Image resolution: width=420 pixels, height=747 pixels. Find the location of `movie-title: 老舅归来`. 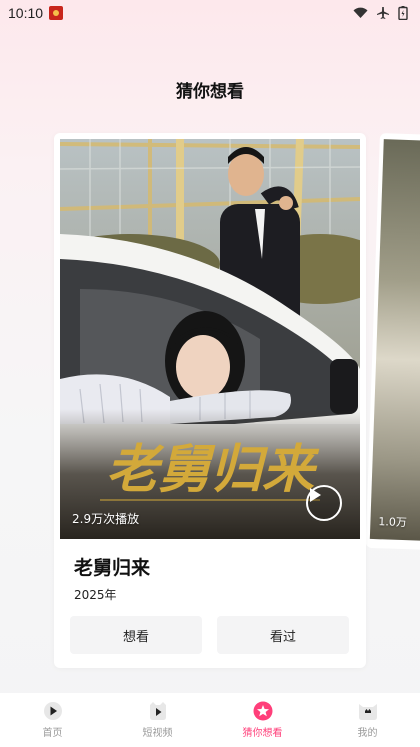

movie-title: 老舅归来 is located at coordinates (112, 568).